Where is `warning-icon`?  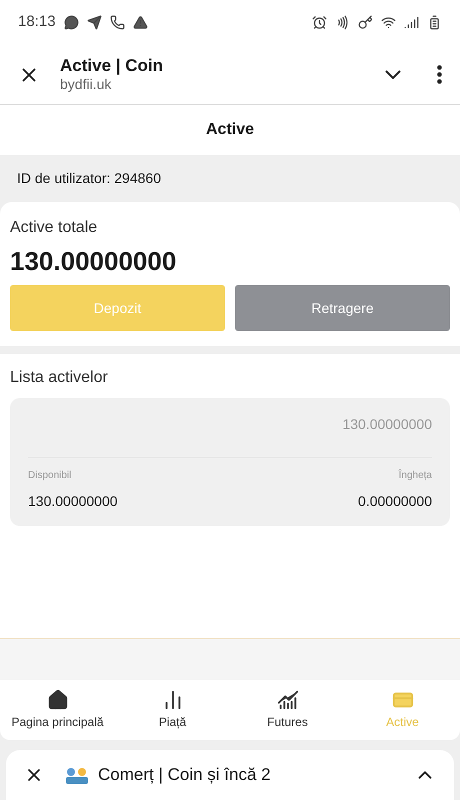 warning-icon is located at coordinates (140, 22).